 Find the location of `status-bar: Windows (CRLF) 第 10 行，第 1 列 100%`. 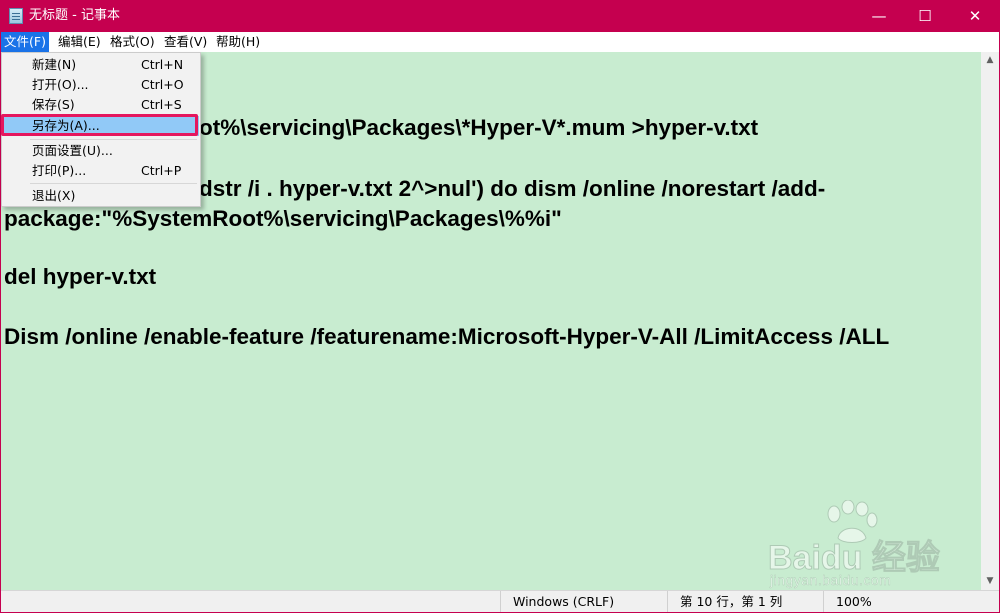

status-bar: Windows (CRLF) 第 10 行，第 1 列 100% is located at coordinates (500, 601).